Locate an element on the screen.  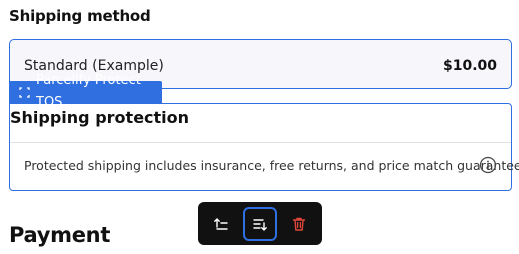
shipping-option-price: $10.00 is located at coordinates (469, 66).